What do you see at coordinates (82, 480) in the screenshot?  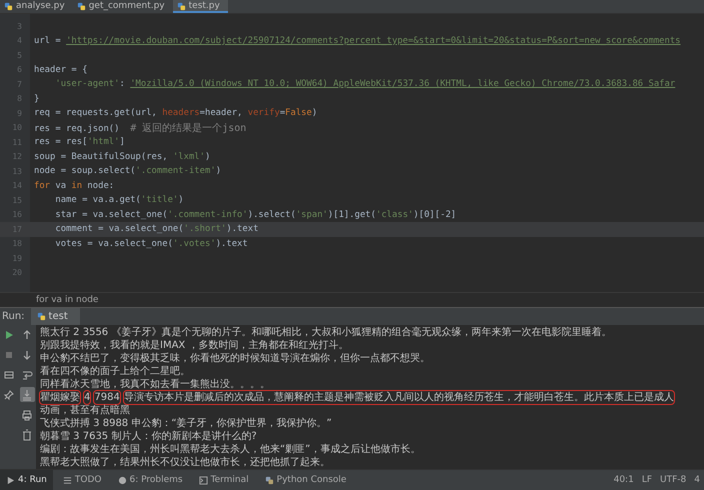 I see `tool-window-tab: TODO` at bounding box center [82, 480].